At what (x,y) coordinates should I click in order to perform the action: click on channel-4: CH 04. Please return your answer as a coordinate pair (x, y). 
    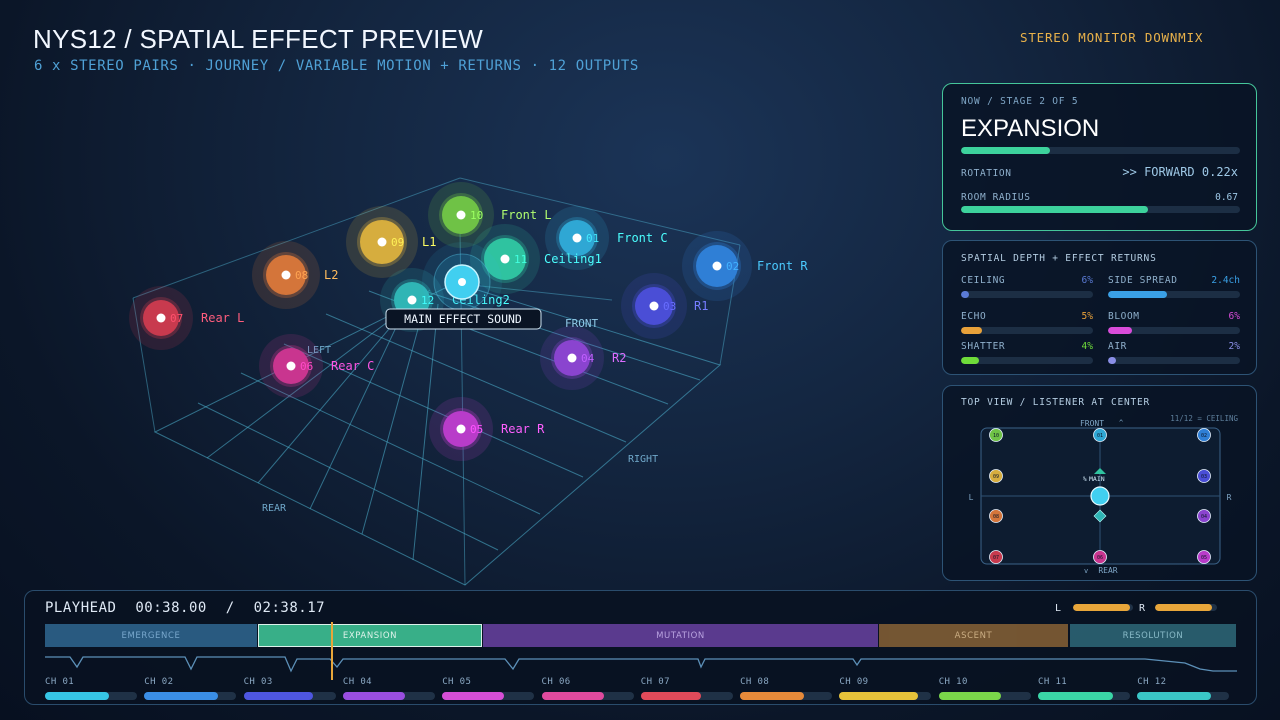
    Looking at the image, I should click on (388, 688).